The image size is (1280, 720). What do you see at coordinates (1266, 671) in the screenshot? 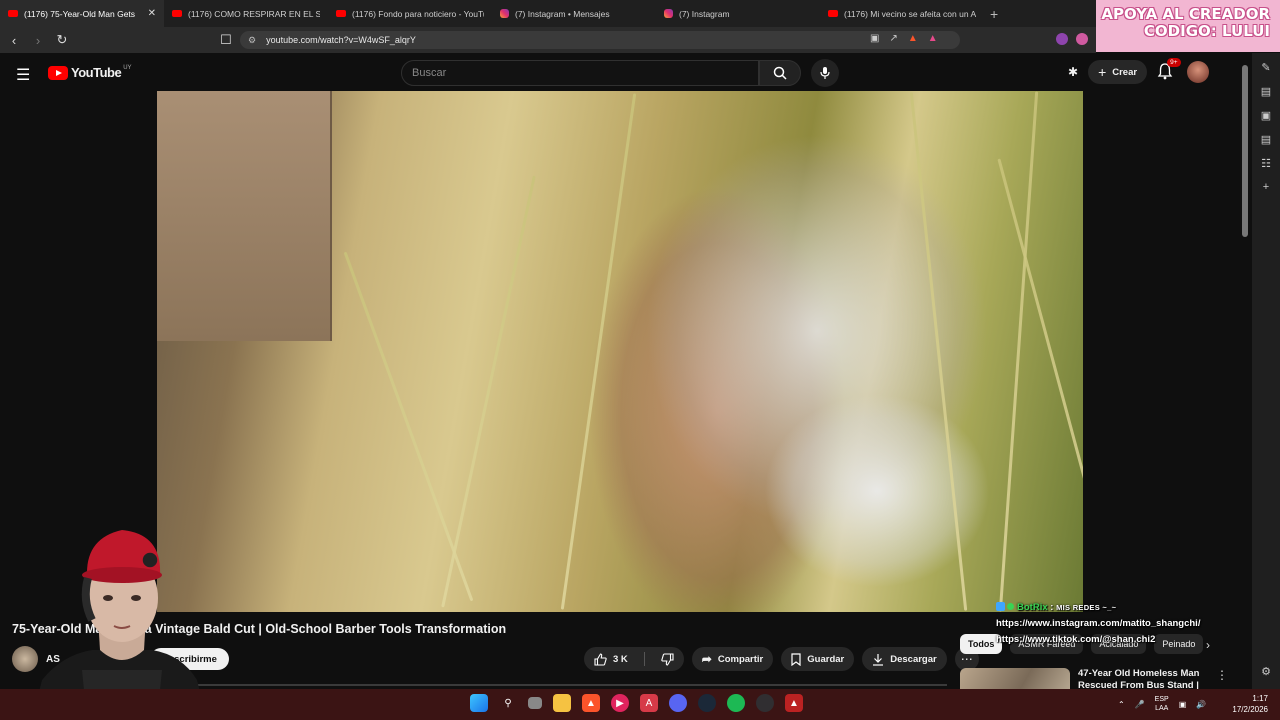
I see `sidebar-settings-icon: ⚙` at bounding box center [1266, 671].